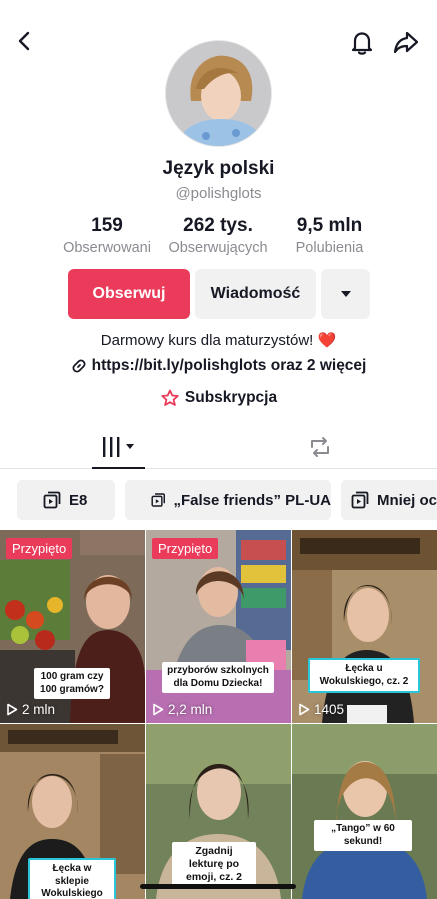  What do you see at coordinates (218, 93) in the screenshot?
I see `avatar` at bounding box center [218, 93].